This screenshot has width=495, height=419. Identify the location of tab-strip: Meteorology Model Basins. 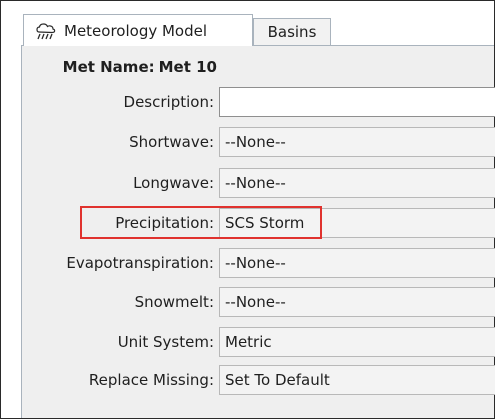
(247, 23).